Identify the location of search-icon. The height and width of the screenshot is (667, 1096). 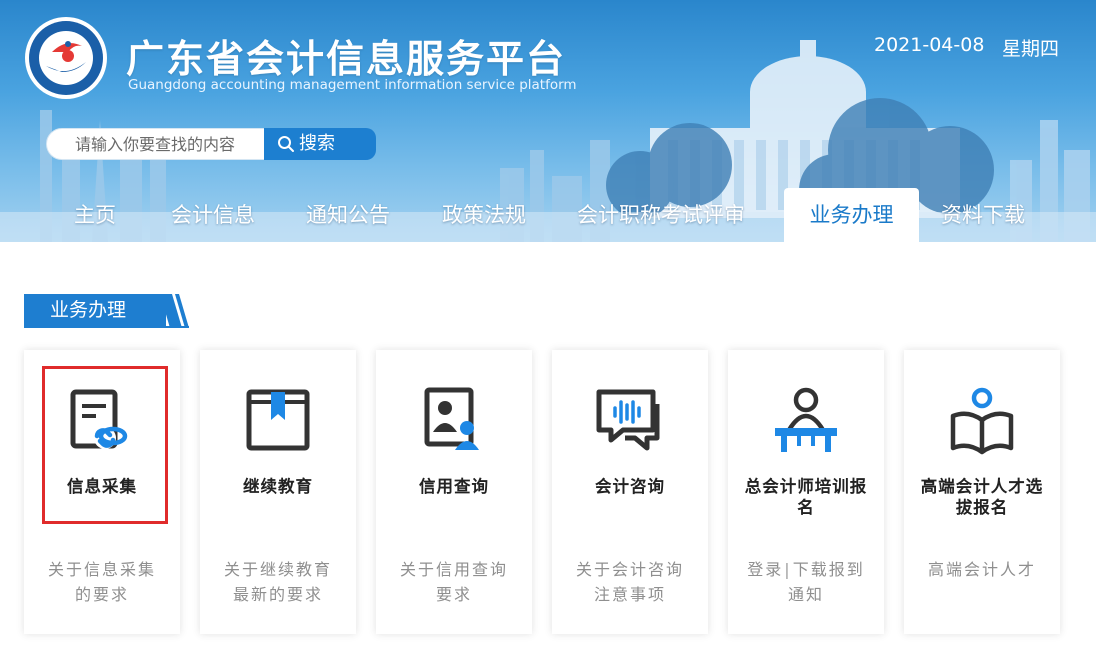
(286, 144).